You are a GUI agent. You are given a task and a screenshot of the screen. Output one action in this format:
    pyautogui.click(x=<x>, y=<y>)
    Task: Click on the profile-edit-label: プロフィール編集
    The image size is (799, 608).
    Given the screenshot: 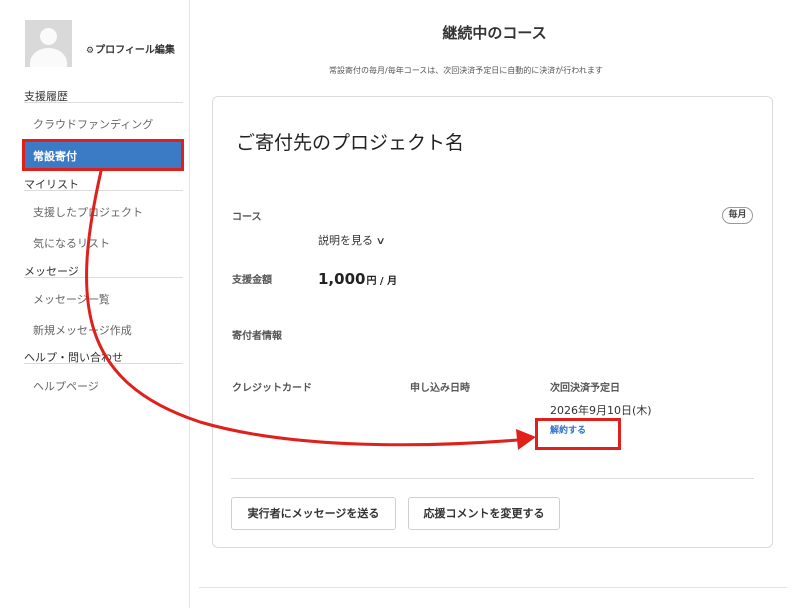 What is the action you would take?
    pyautogui.click(x=135, y=50)
    